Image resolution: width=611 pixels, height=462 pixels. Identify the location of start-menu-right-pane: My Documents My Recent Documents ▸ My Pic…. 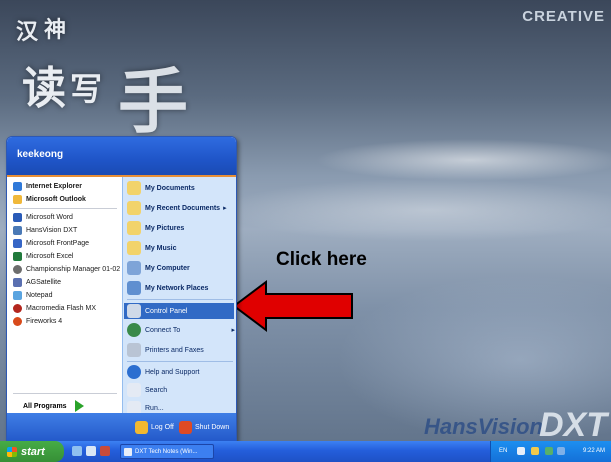
(179, 296).